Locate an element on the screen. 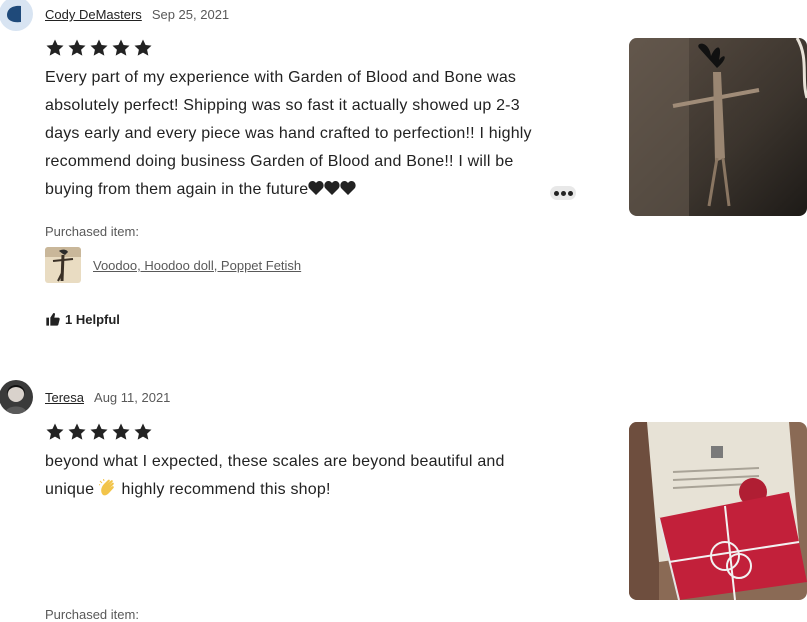 Image resolution: width=807 pixels, height=622 pixels. helpful-button: 1 Helpful is located at coordinates (82, 319).